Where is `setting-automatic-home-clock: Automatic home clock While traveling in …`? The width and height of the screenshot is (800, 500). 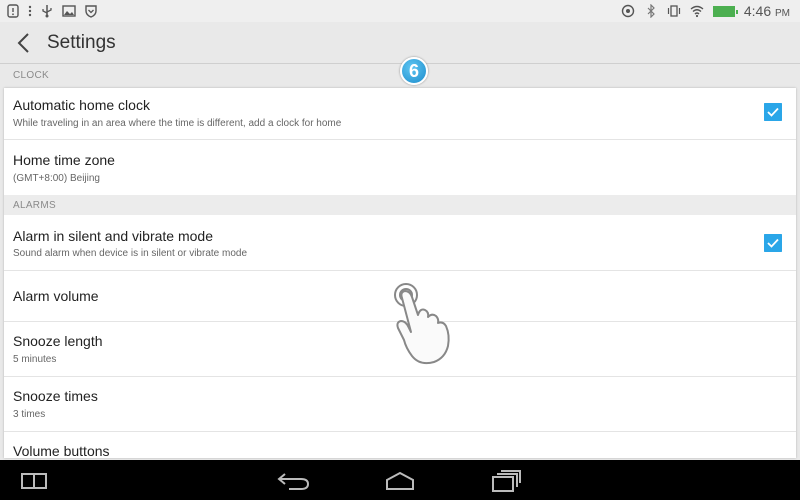 setting-automatic-home-clock: Automatic home clock While traveling in … is located at coordinates (400, 114).